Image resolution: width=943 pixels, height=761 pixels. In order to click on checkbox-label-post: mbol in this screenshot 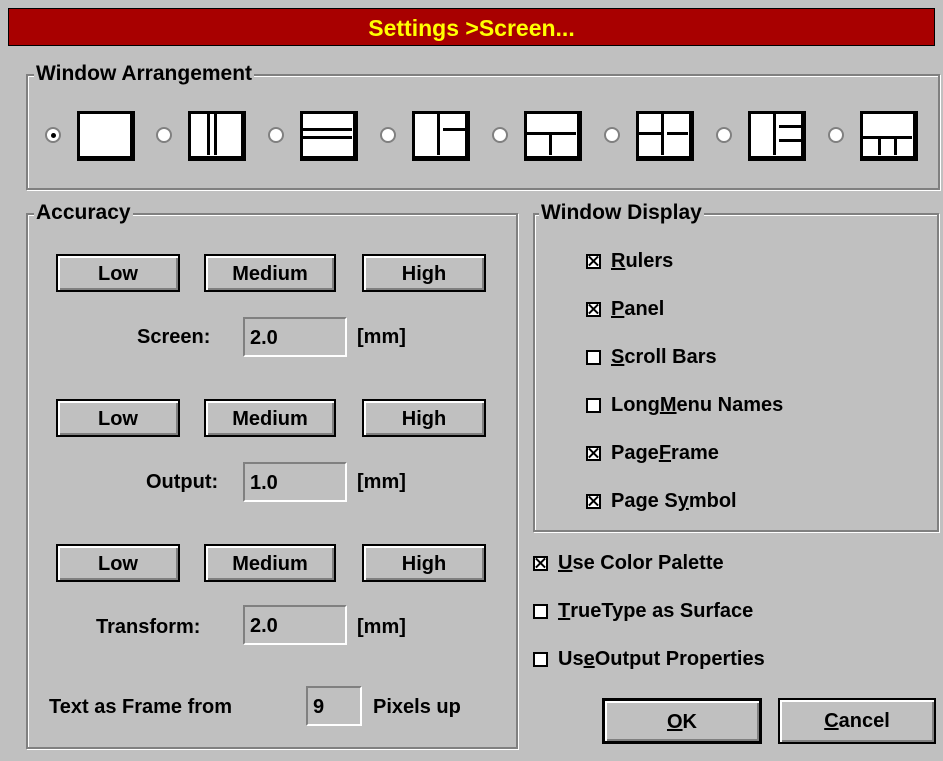, I will do `click(712, 501)`.